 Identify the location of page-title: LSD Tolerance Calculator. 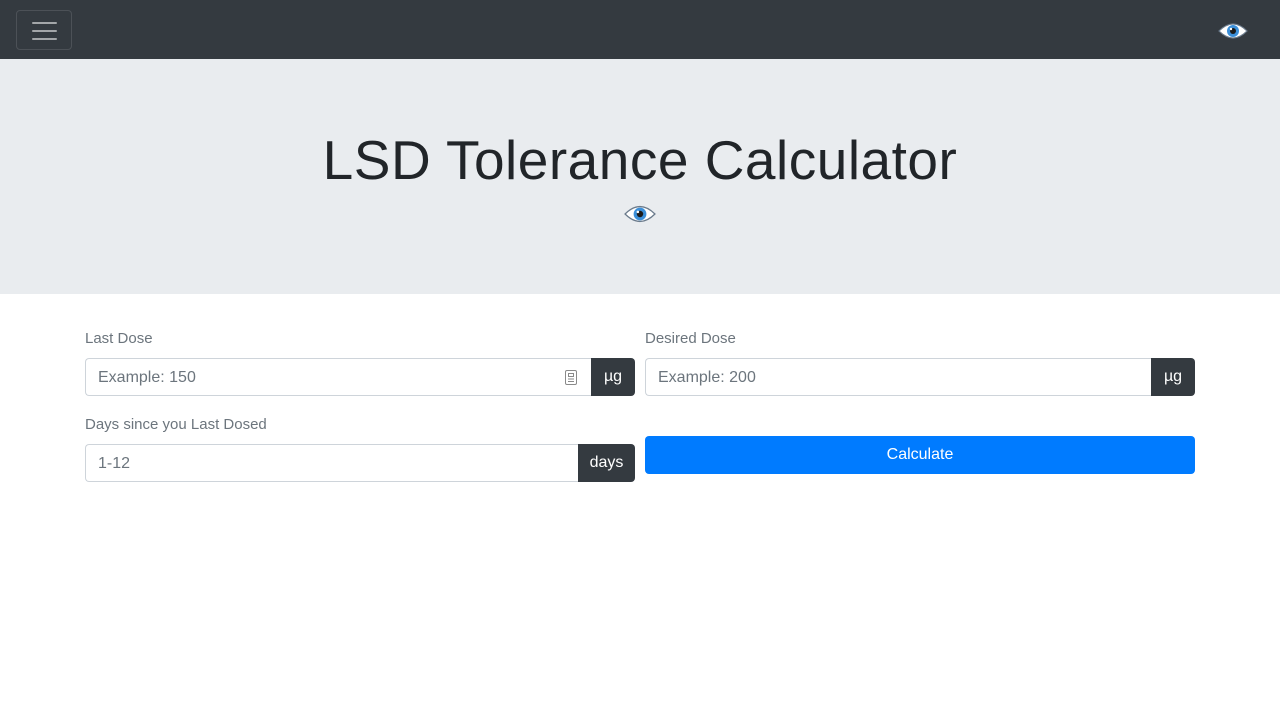
(640, 160).